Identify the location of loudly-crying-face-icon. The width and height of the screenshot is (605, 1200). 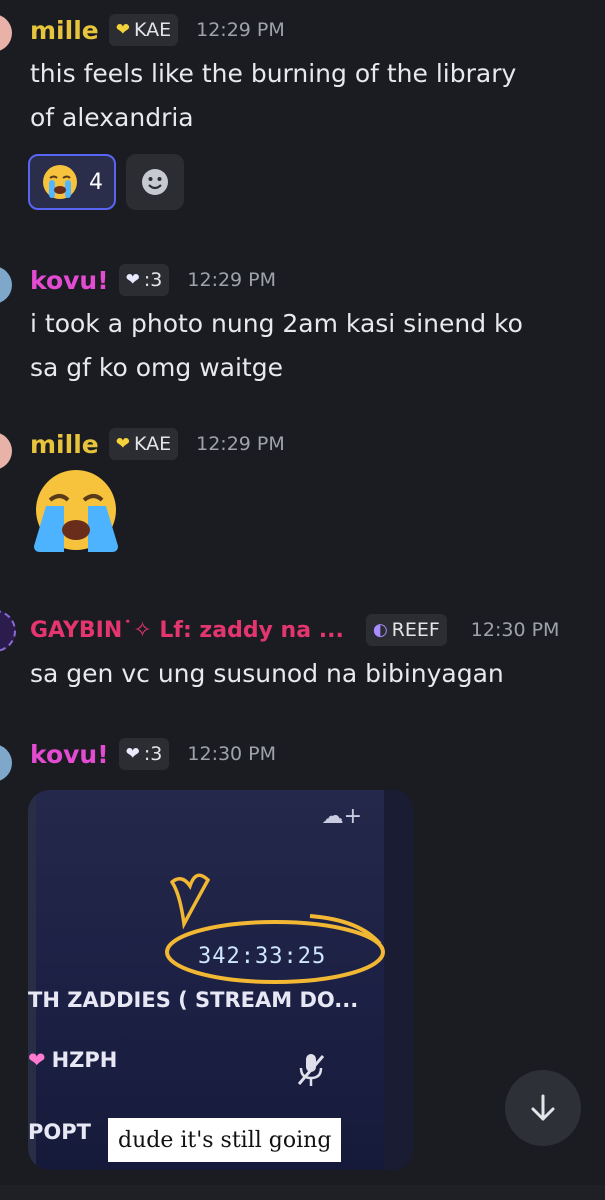
(76, 511).